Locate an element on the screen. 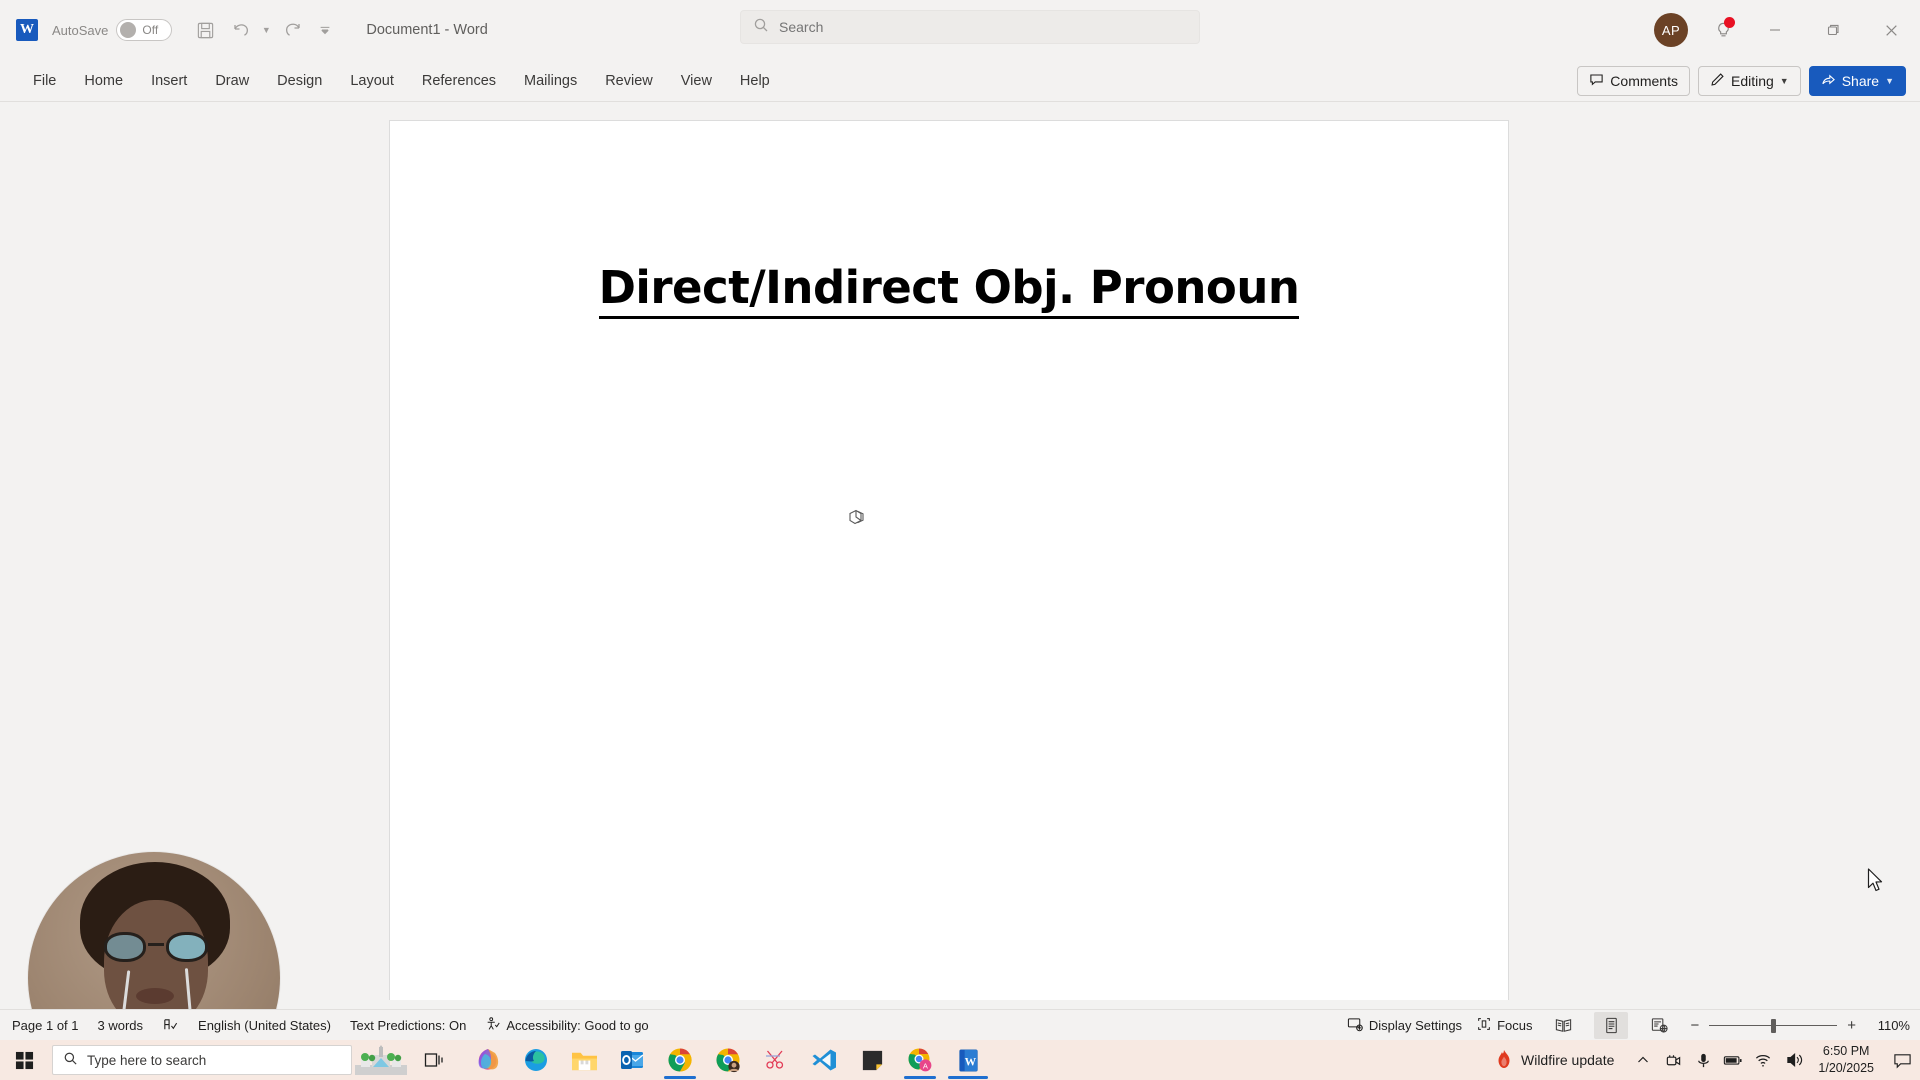 The image size is (1920, 1080). document-heading: Direct/Indirect Obj. Pronoun is located at coordinates (949, 290).